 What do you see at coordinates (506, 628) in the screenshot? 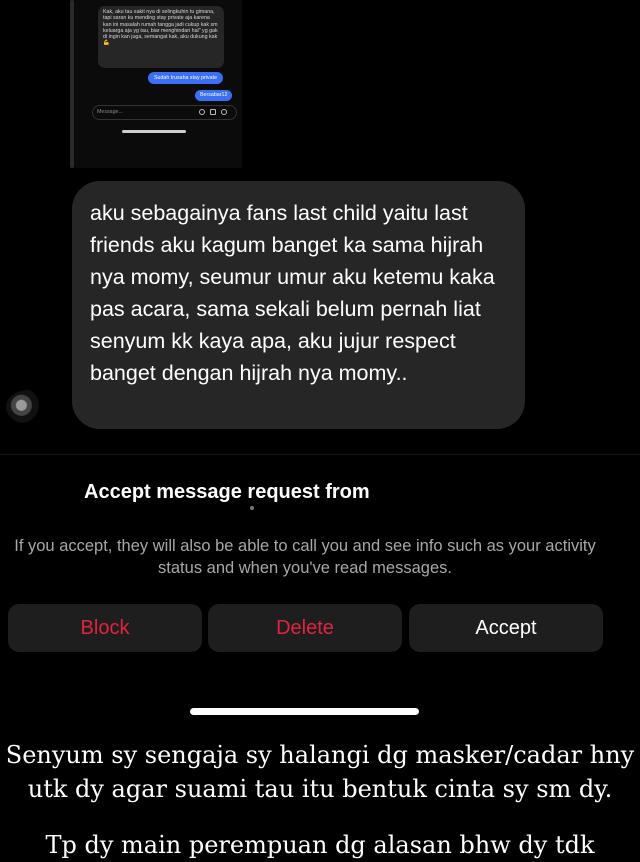
I see `accept-button: Accept` at bounding box center [506, 628].